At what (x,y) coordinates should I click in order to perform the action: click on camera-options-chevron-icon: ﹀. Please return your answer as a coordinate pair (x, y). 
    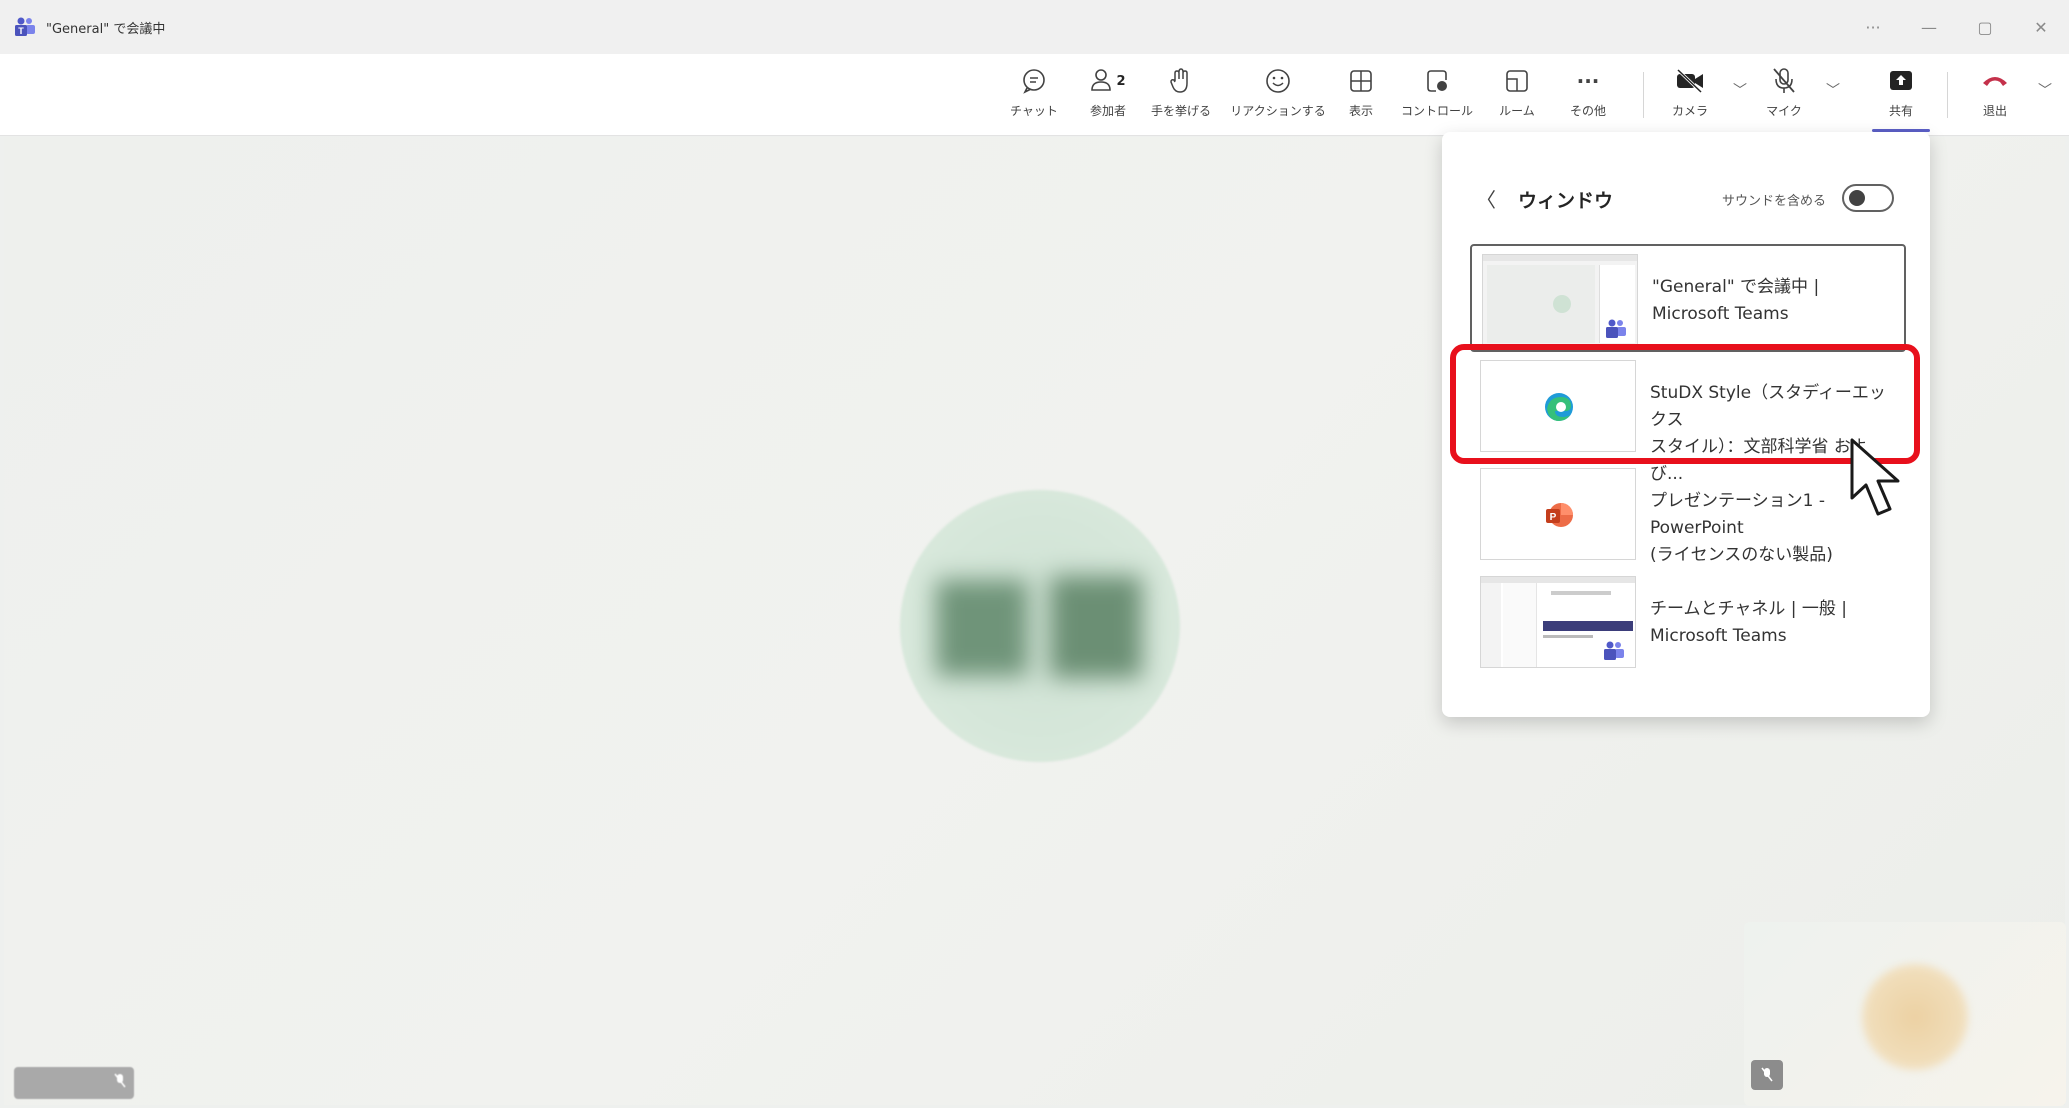
    Looking at the image, I should click on (1740, 90).